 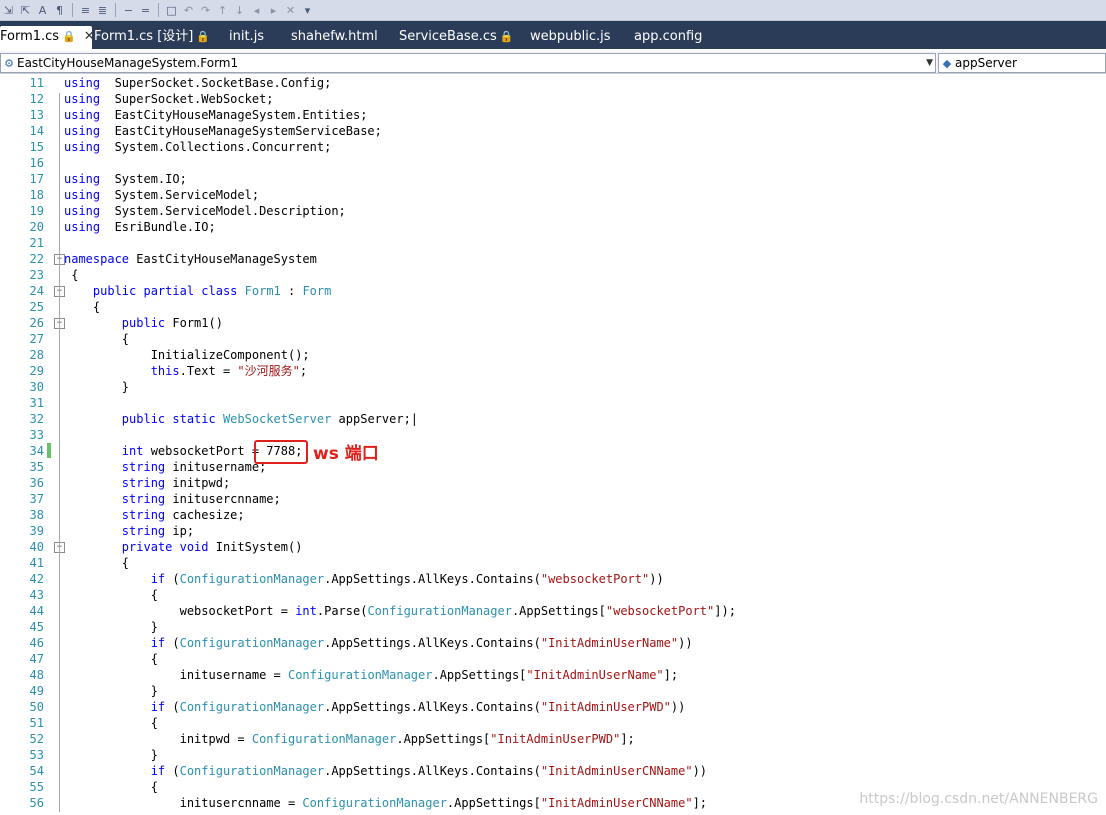 I want to click on code-line: 19 using System.ServiceModel.Description;, so click(x=553, y=211).